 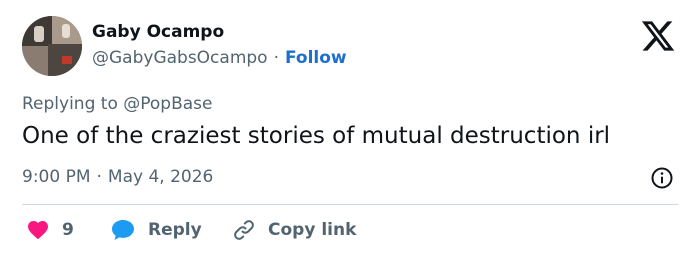 I want to click on reply-button: Reply, so click(x=156, y=230).